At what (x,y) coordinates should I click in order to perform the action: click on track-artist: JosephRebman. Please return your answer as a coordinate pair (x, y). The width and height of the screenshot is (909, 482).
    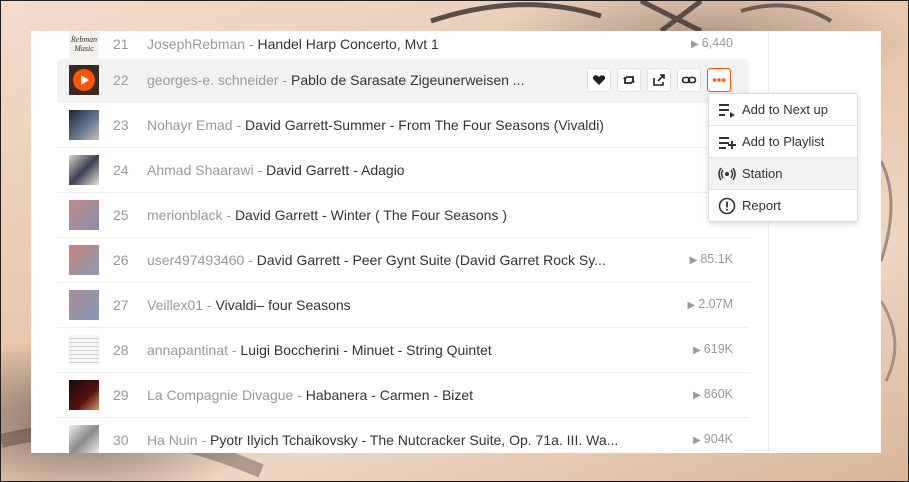
    Looking at the image, I should click on (196, 44).